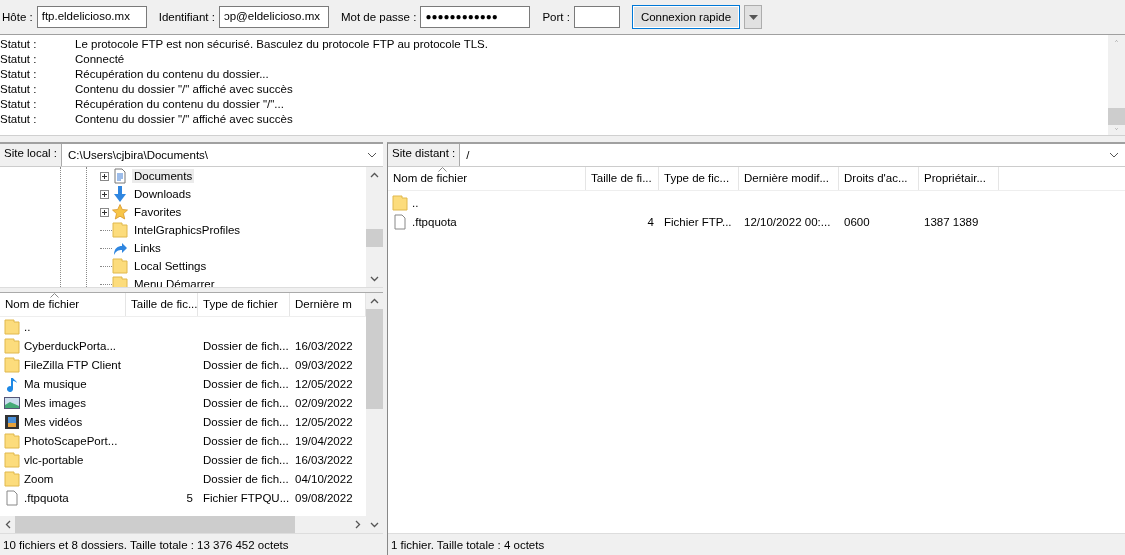 Image resolution: width=1125 pixels, height=555 pixels. Describe the element at coordinates (158, 212) in the screenshot. I see `tree-item: Favorites` at that location.